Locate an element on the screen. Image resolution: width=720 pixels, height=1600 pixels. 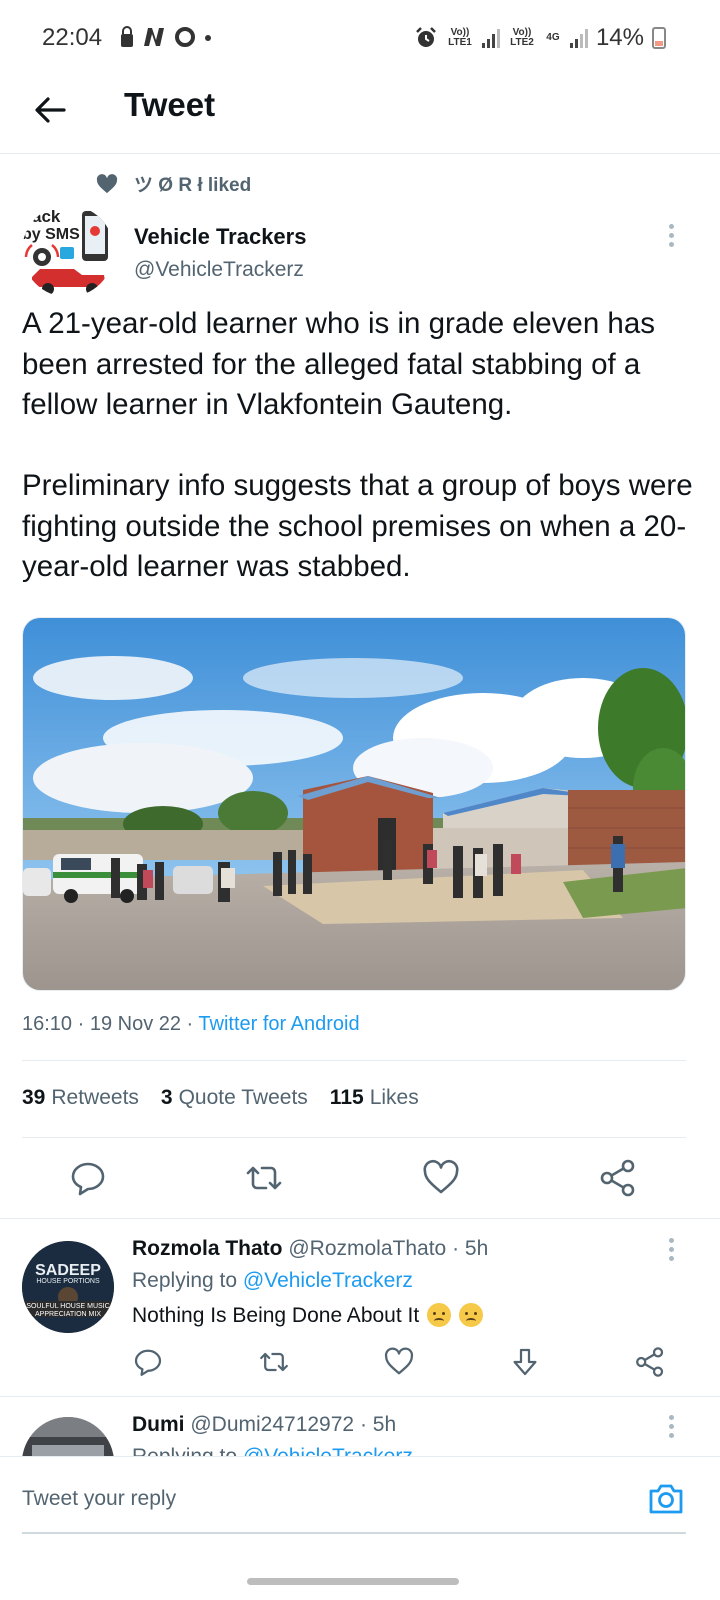
alarm-icon is located at coordinates (426, 37).